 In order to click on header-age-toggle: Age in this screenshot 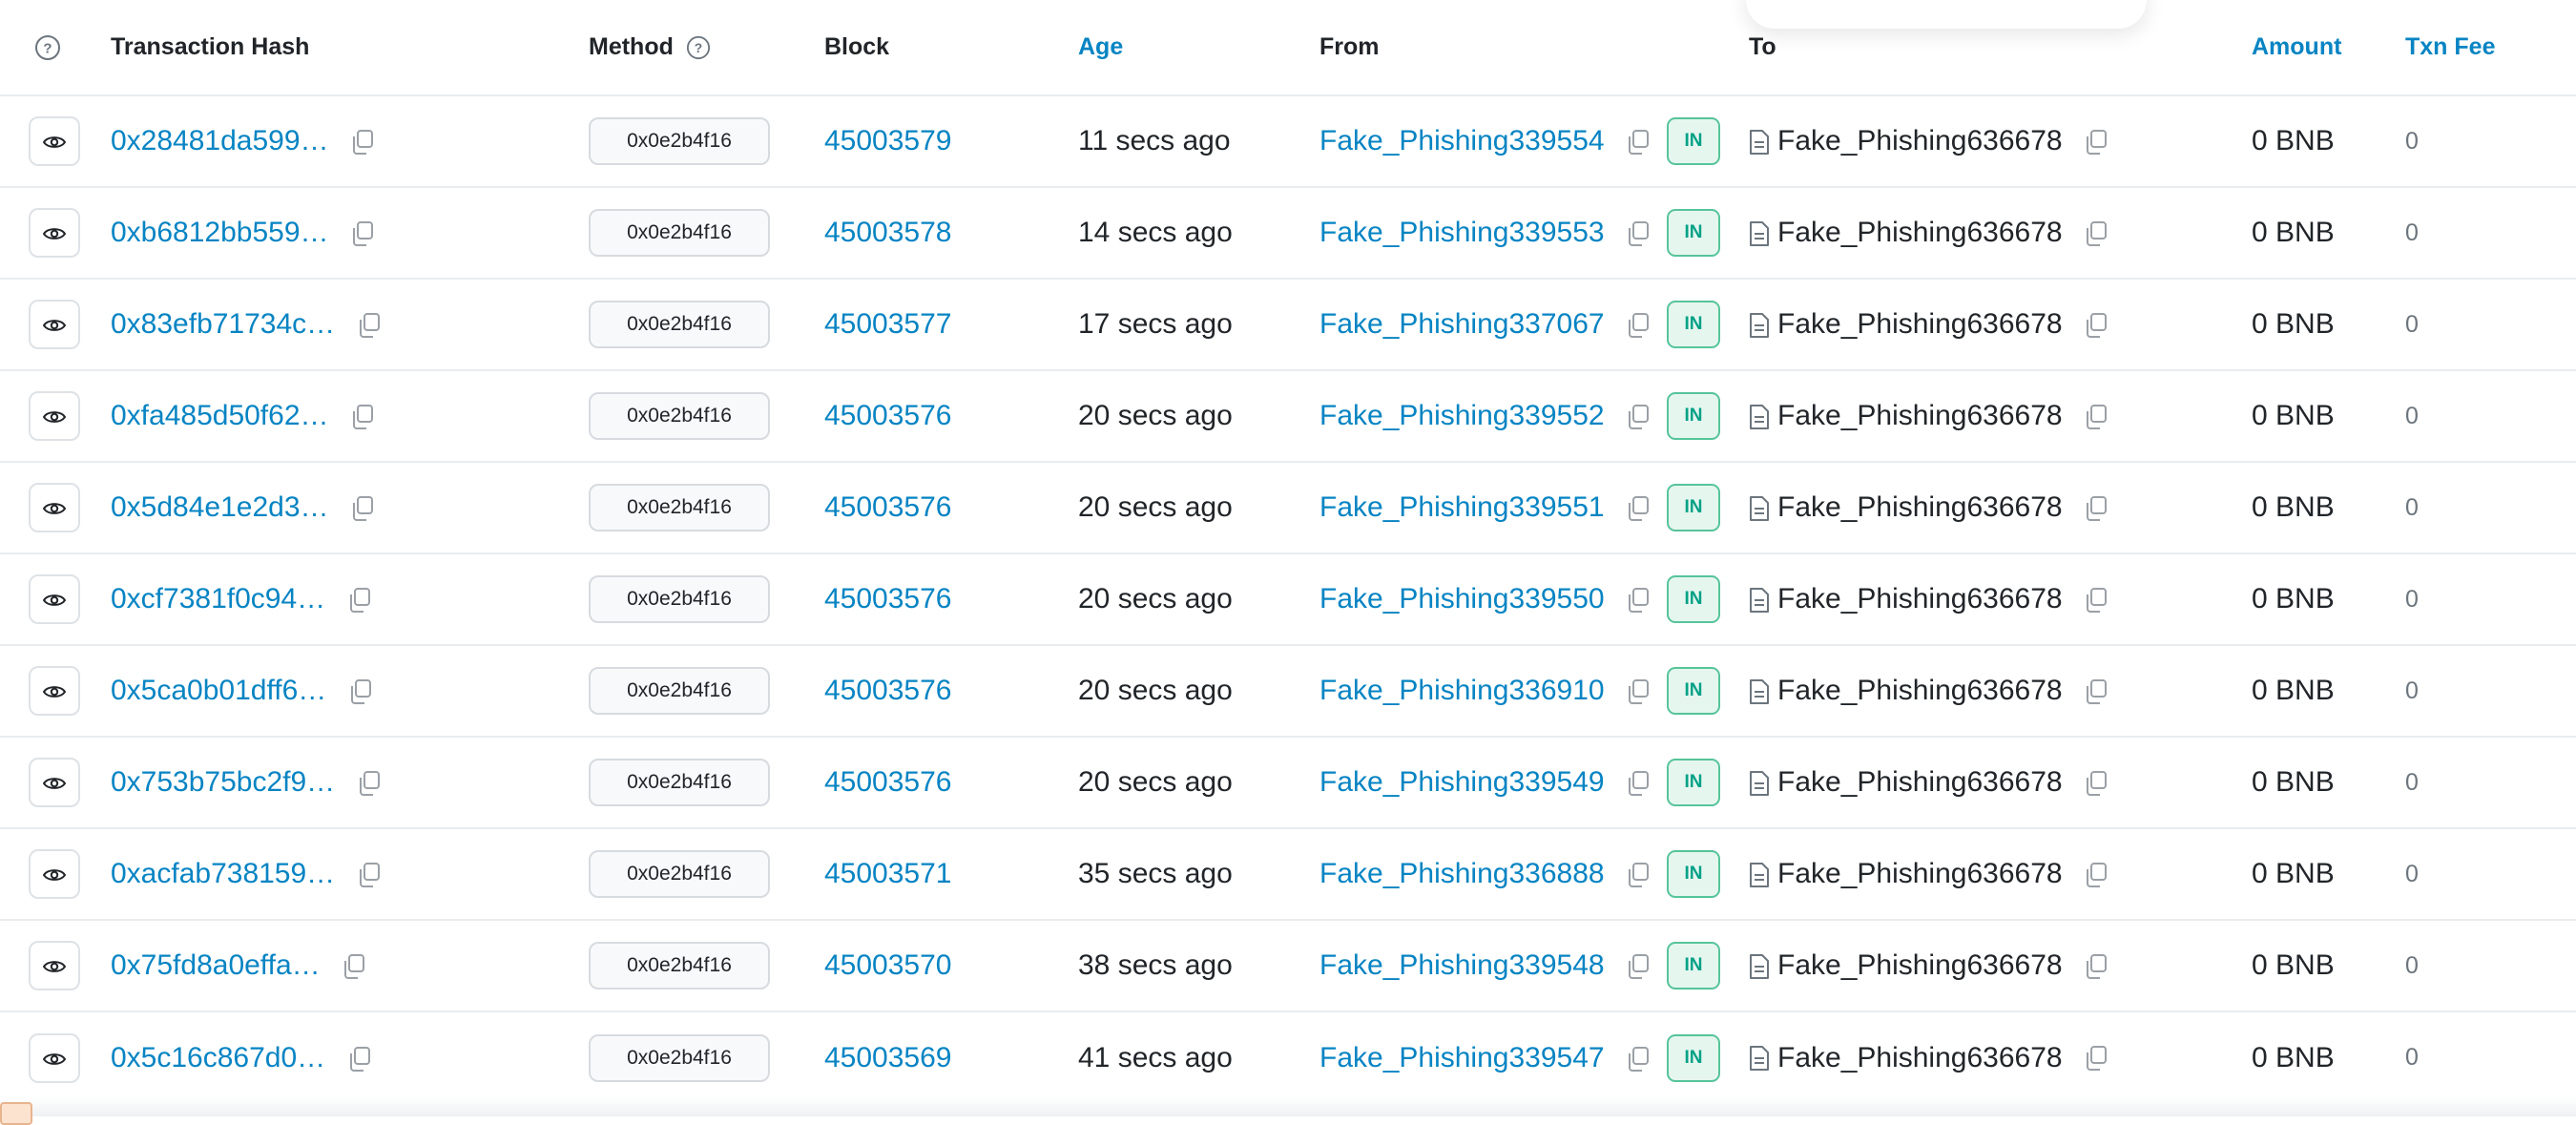, I will do `click(1100, 46)`.